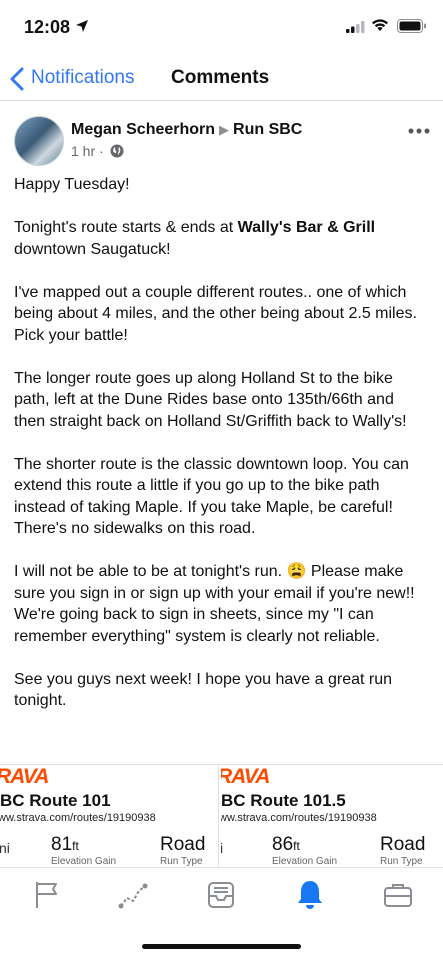 The width and height of the screenshot is (443, 961). I want to click on stat-fragment: i, so click(222, 848).